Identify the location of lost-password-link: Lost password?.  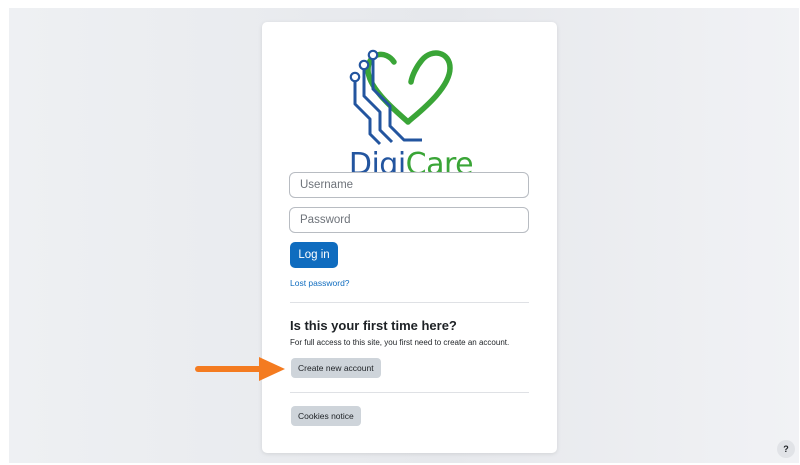
(320, 283).